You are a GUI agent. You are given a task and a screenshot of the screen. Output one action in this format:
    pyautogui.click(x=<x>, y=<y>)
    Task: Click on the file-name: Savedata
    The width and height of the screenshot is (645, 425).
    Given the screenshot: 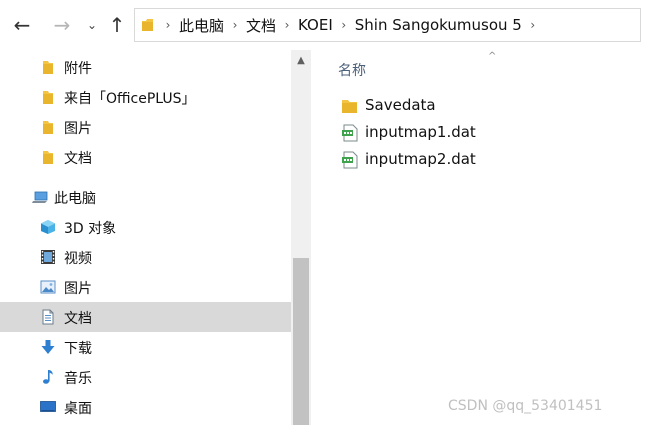 What is the action you would take?
    pyautogui.click(x=400, y=105)
    